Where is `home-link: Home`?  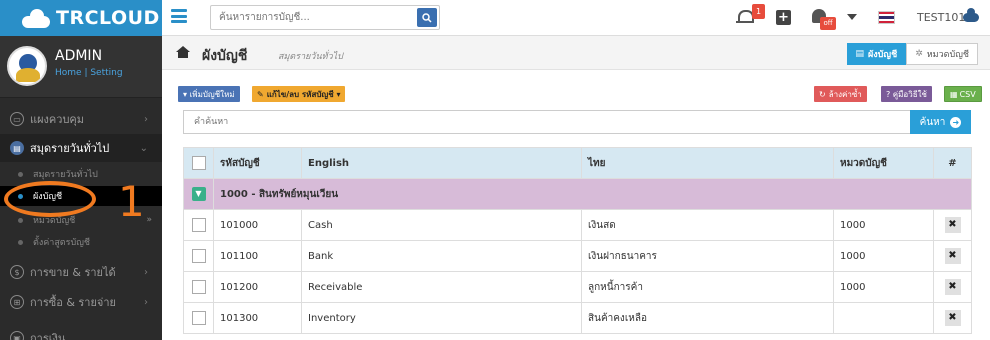
home-link: Home is located at coordinates (68, 73).